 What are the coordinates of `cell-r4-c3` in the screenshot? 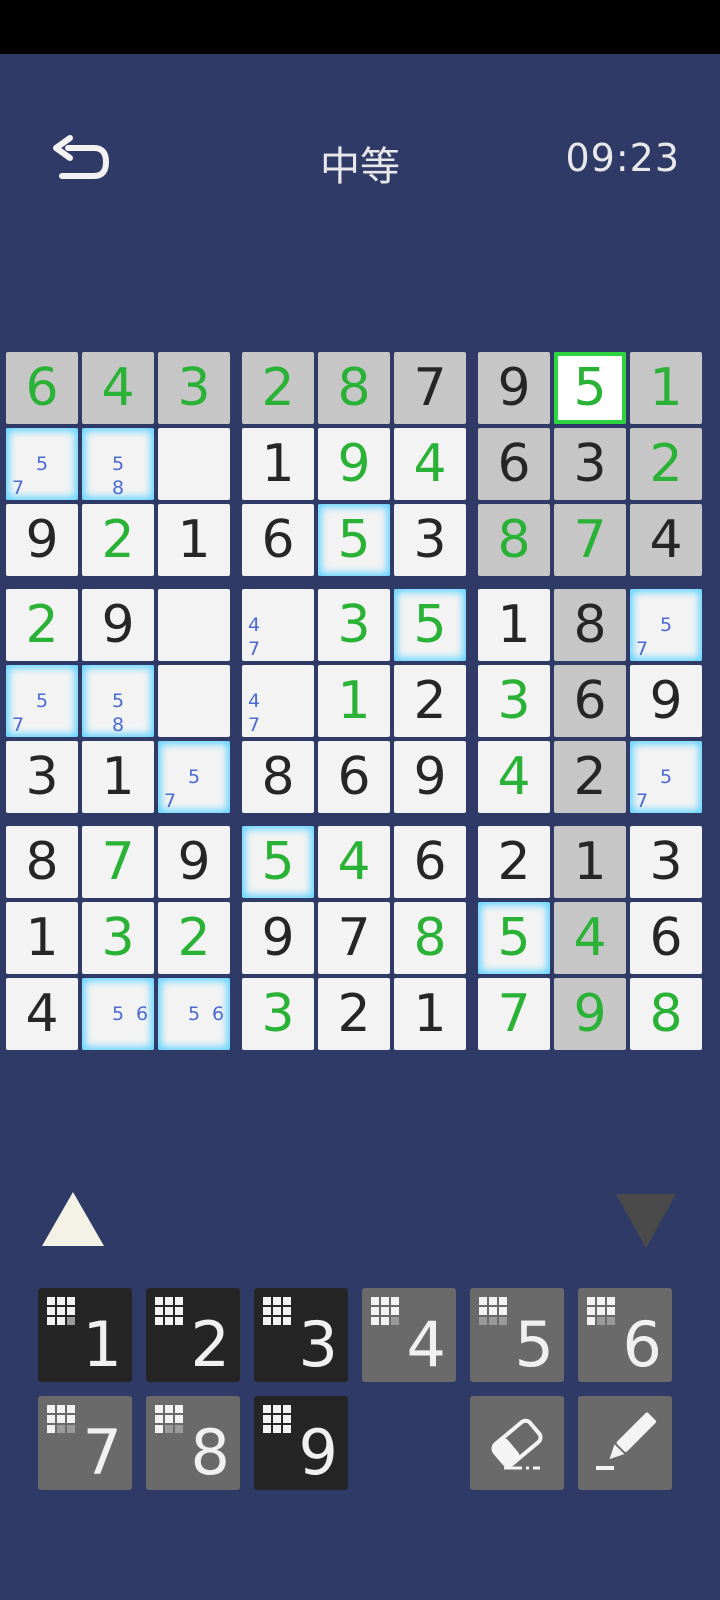 It's located at (194, 625).